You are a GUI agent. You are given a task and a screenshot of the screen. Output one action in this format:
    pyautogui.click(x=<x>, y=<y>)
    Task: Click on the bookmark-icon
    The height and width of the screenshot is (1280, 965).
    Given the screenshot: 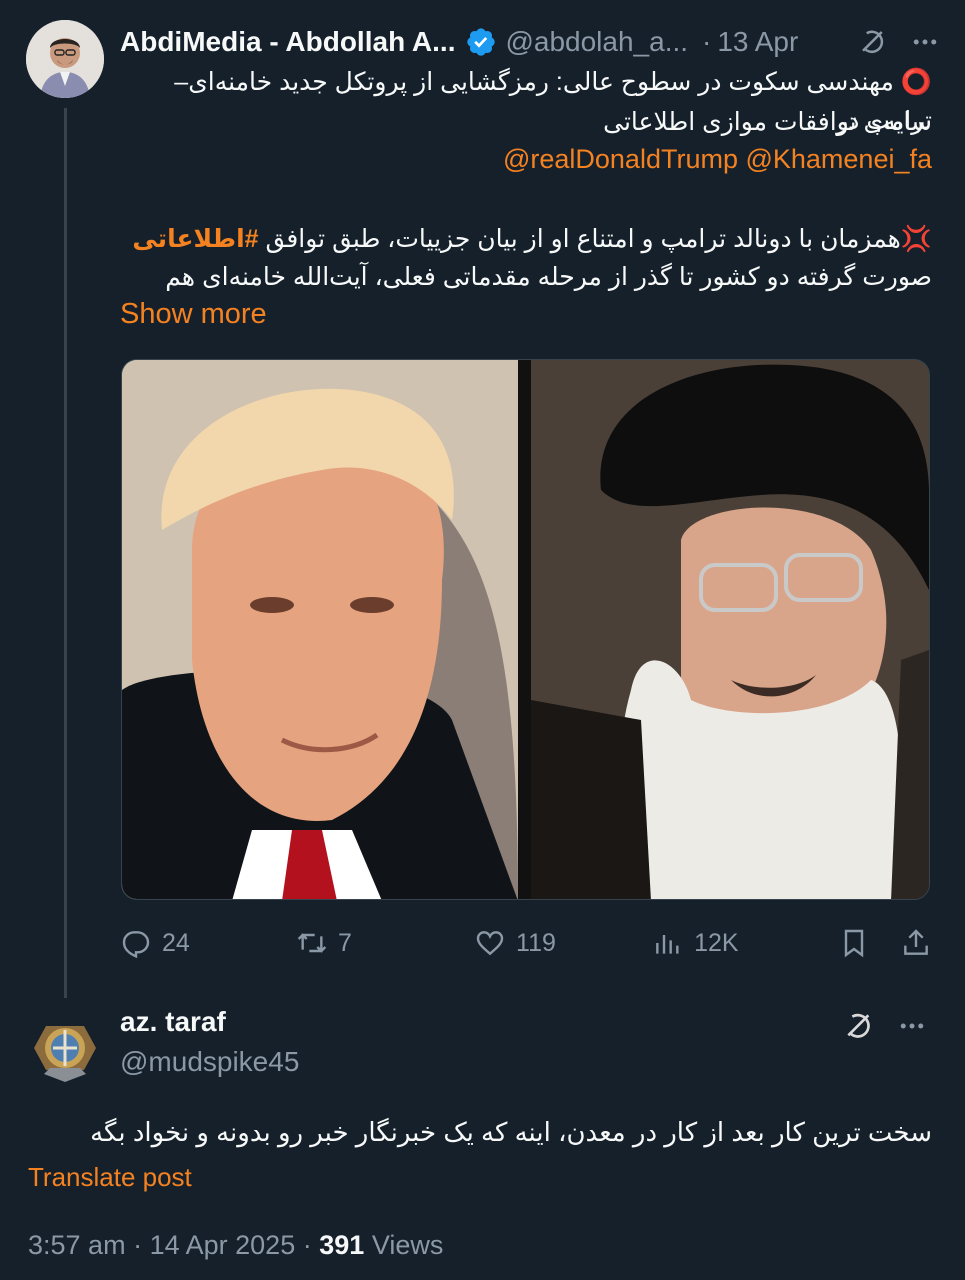 What is the action you would take?
    pyautogui.click(x=854, y=943)
    